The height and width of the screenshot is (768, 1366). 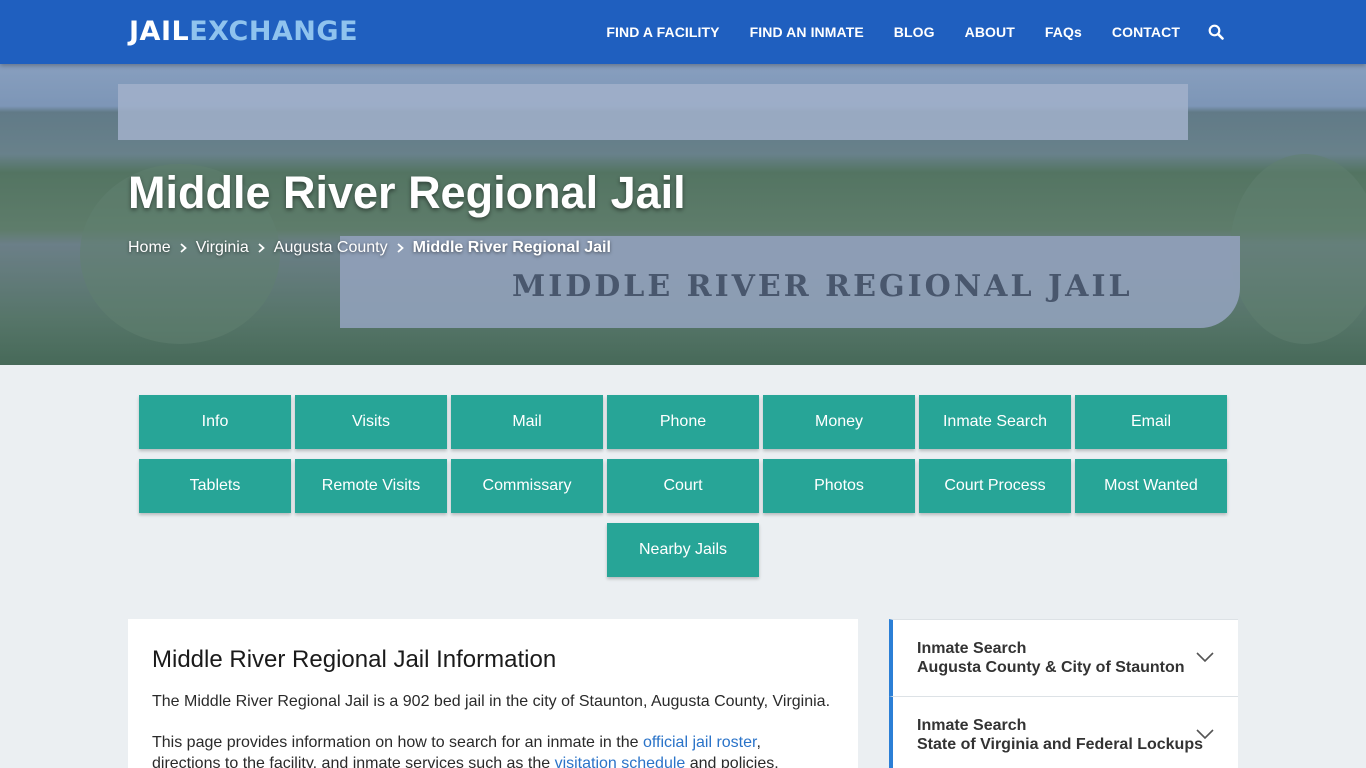 What do you see at coordinates (1063, 32) in the screenshot?
I see `nav-faqs: FAQs` at bounding box center [1063, 32].